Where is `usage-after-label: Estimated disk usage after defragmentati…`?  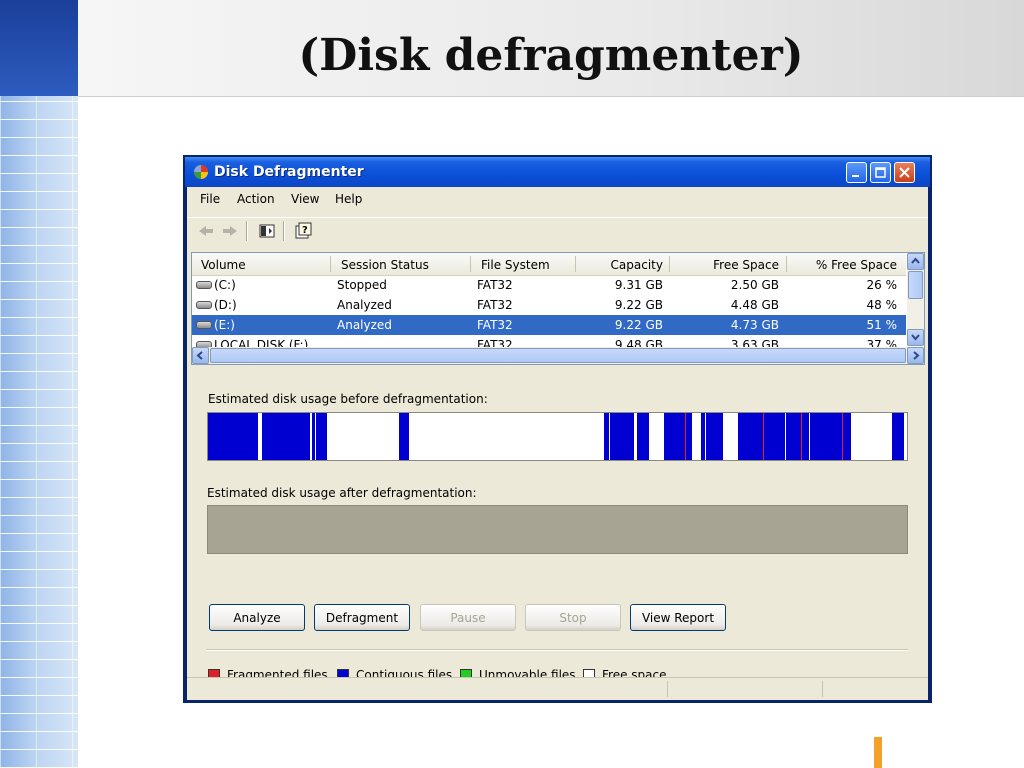 usage-after-label: Estimated disk usage after defragmentati… is located at coordinates (342, 493).